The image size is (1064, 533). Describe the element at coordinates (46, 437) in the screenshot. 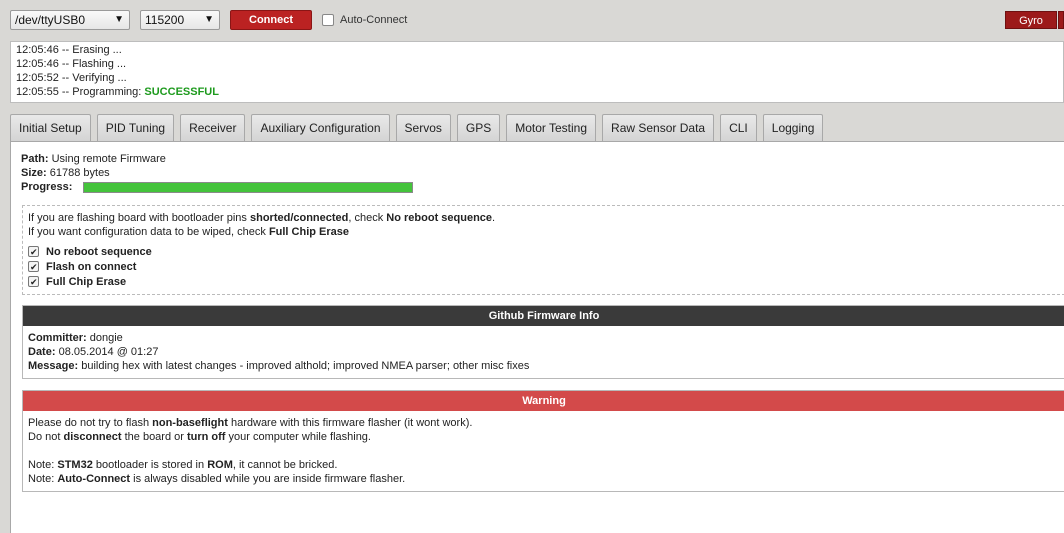

I see `warning-text: Do not` at that location.